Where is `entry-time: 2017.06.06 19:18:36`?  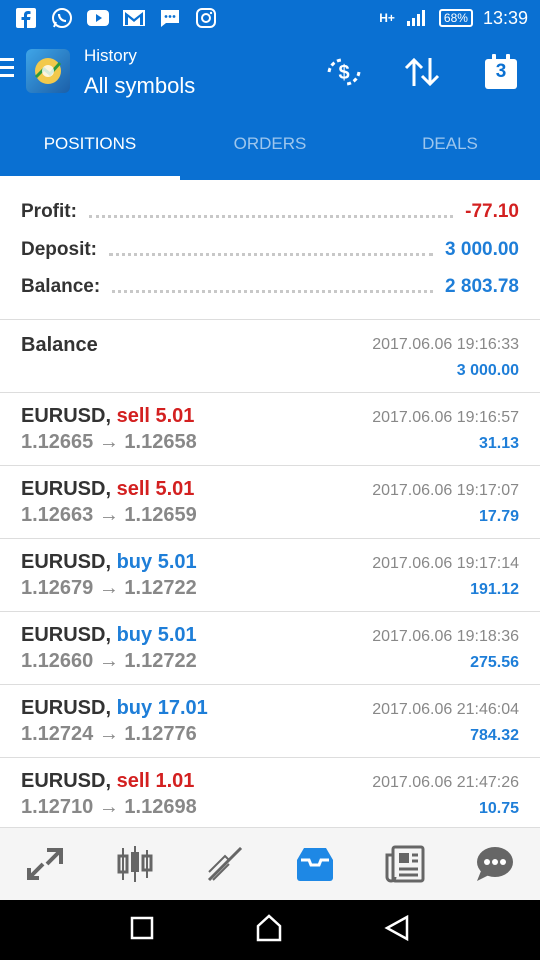
entry-time: 2017.06.06 19:18:36 is located at coordinates (445, 636).